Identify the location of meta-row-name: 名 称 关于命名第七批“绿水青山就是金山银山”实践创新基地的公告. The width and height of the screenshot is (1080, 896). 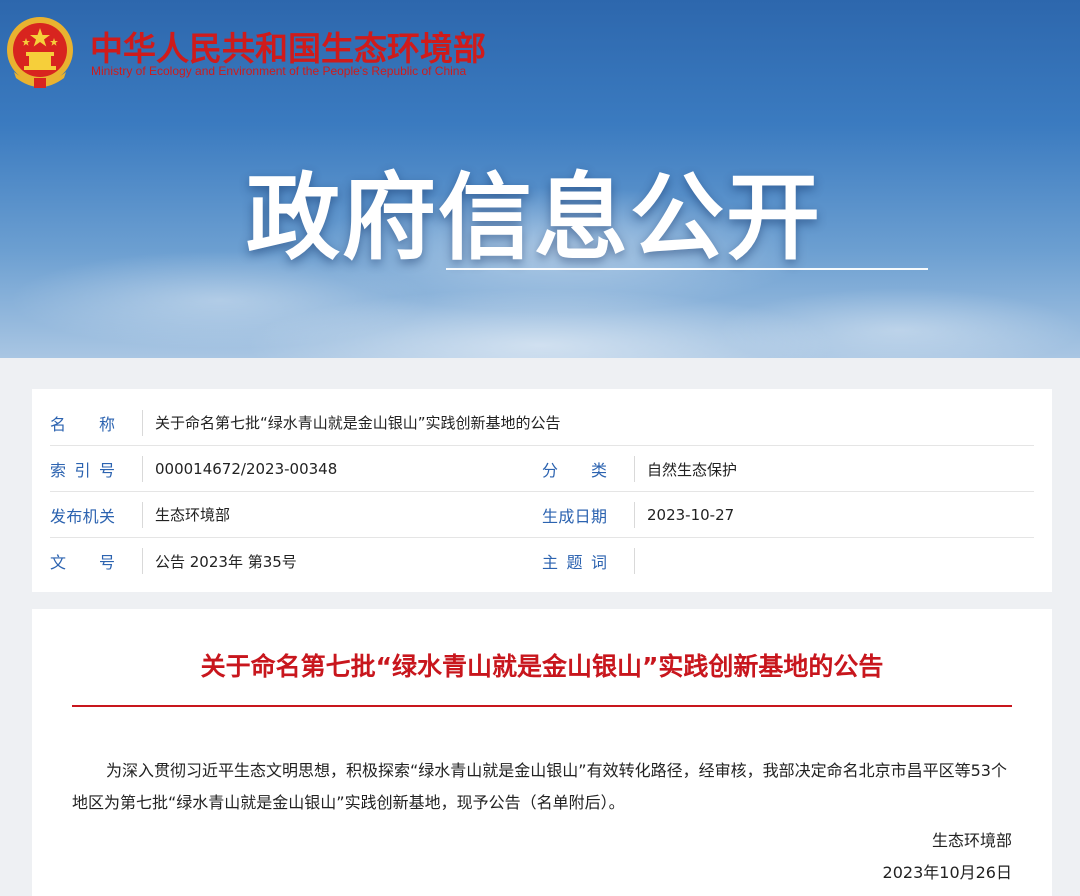
(542, 423).